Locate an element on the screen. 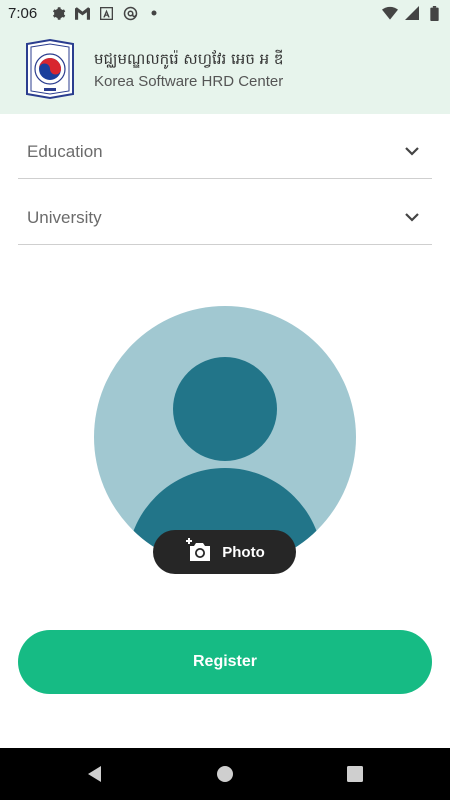 This screenshot has width=450, height=800. dot-icon is located at coordinates (154, 13).